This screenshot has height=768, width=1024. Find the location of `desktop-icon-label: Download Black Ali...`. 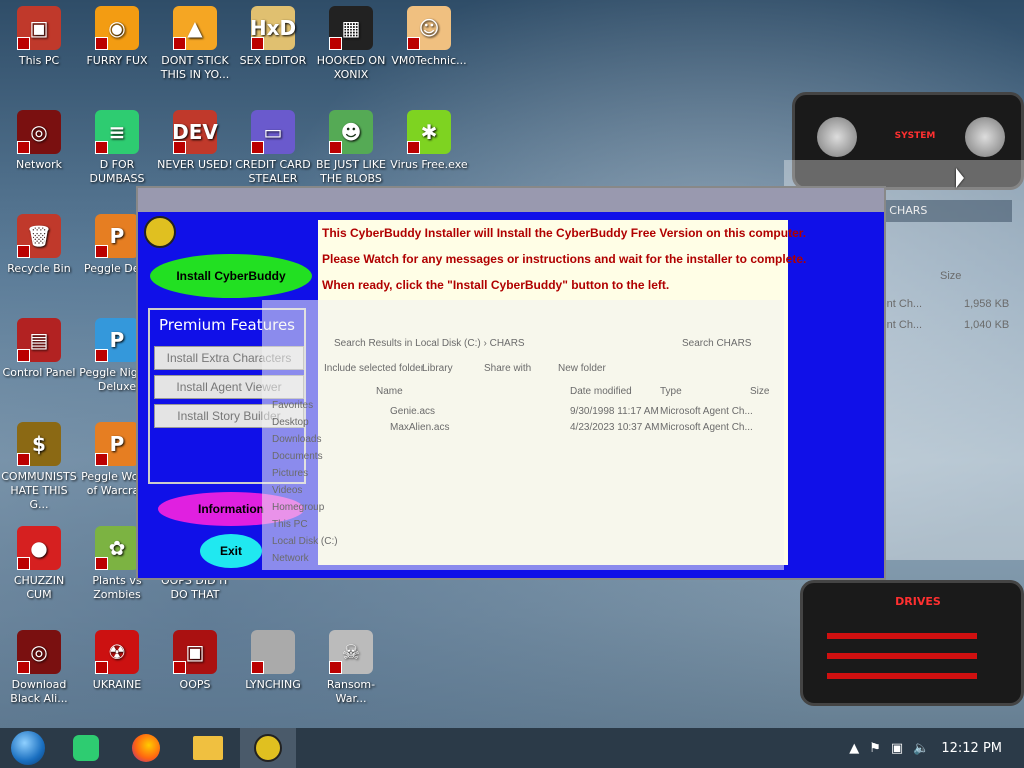

desktop-icon-label: Download Black Ali... is located at coordinates (39, 691).